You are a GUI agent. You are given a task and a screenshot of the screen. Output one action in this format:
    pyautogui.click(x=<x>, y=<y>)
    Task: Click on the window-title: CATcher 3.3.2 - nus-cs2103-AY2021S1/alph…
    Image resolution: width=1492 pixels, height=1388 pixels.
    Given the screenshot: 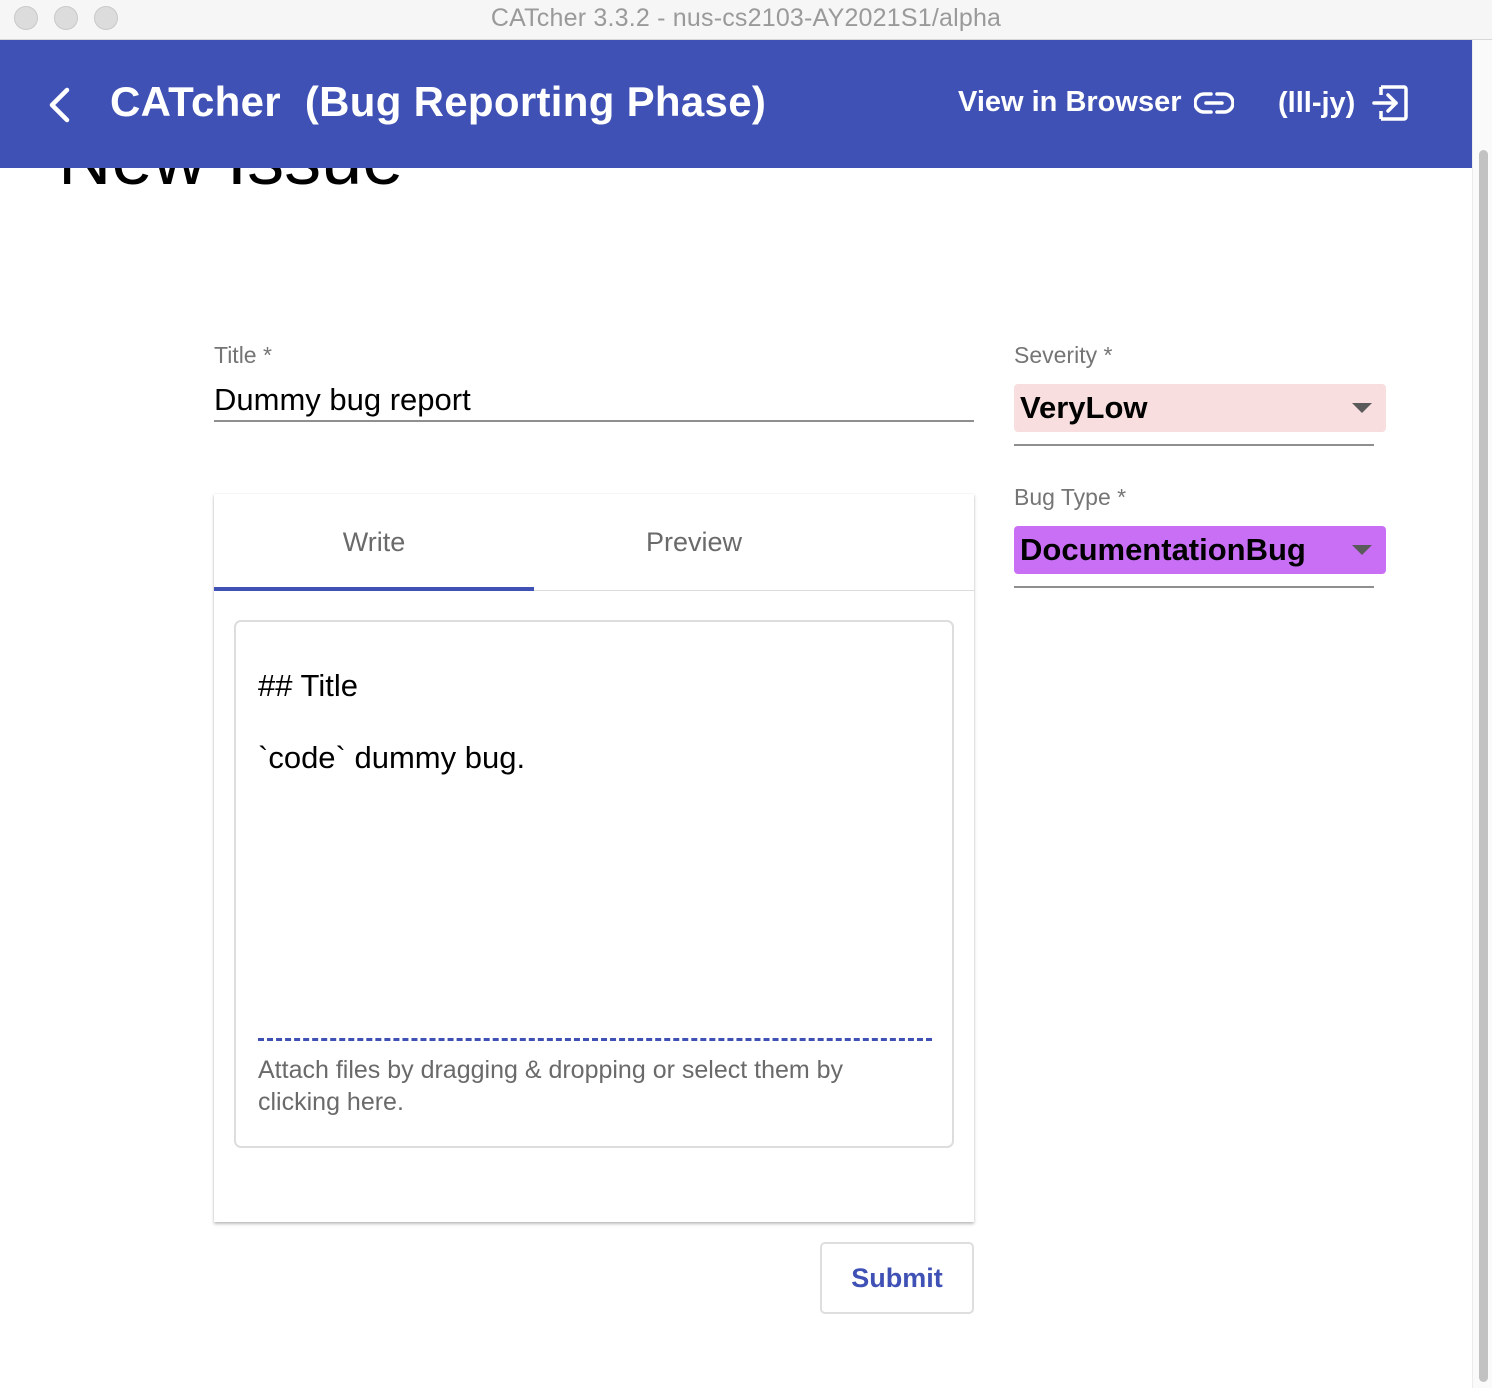 What is the action you would take?
    pyautogui.click(x=746, y=18)
    